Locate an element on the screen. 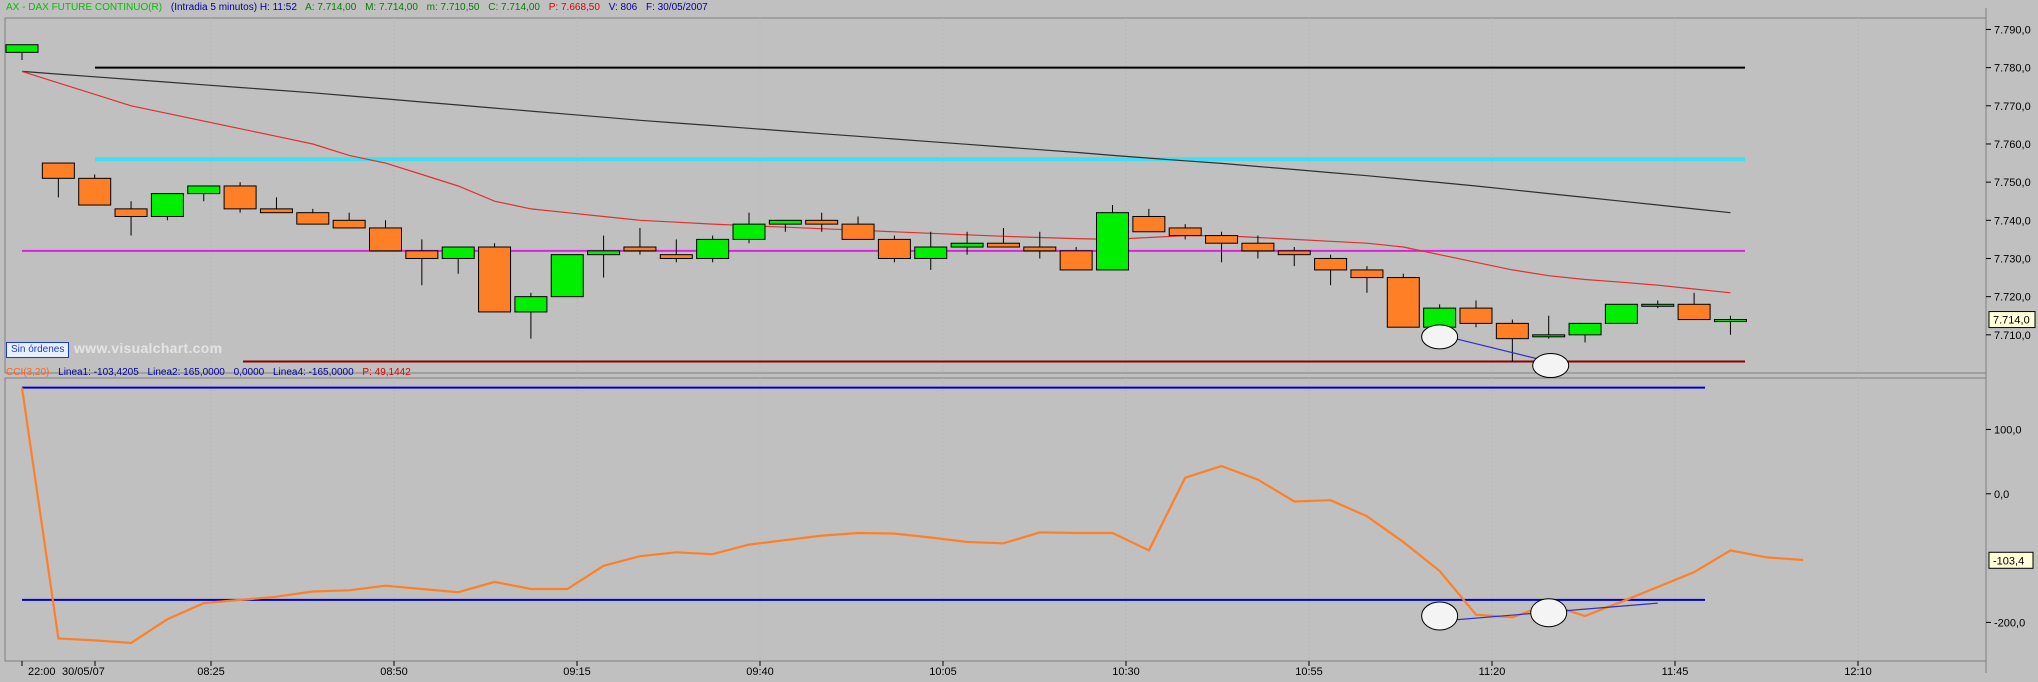 This screenshot has width=2038, height=682. cci-line2: Linea2: 165,0000 is located at coordinates (186, 372).